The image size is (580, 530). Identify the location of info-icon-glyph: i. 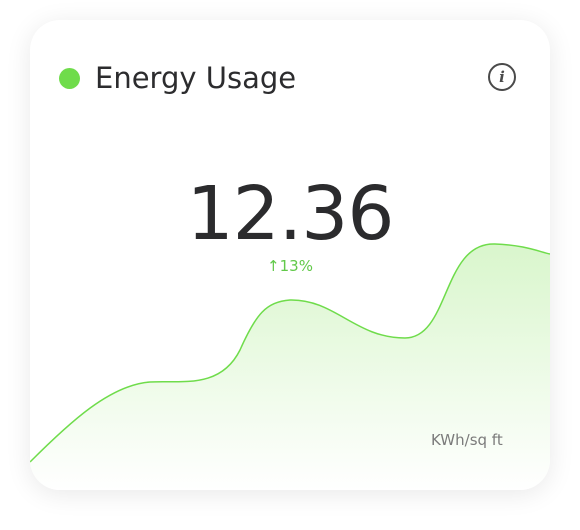
(502, 76).